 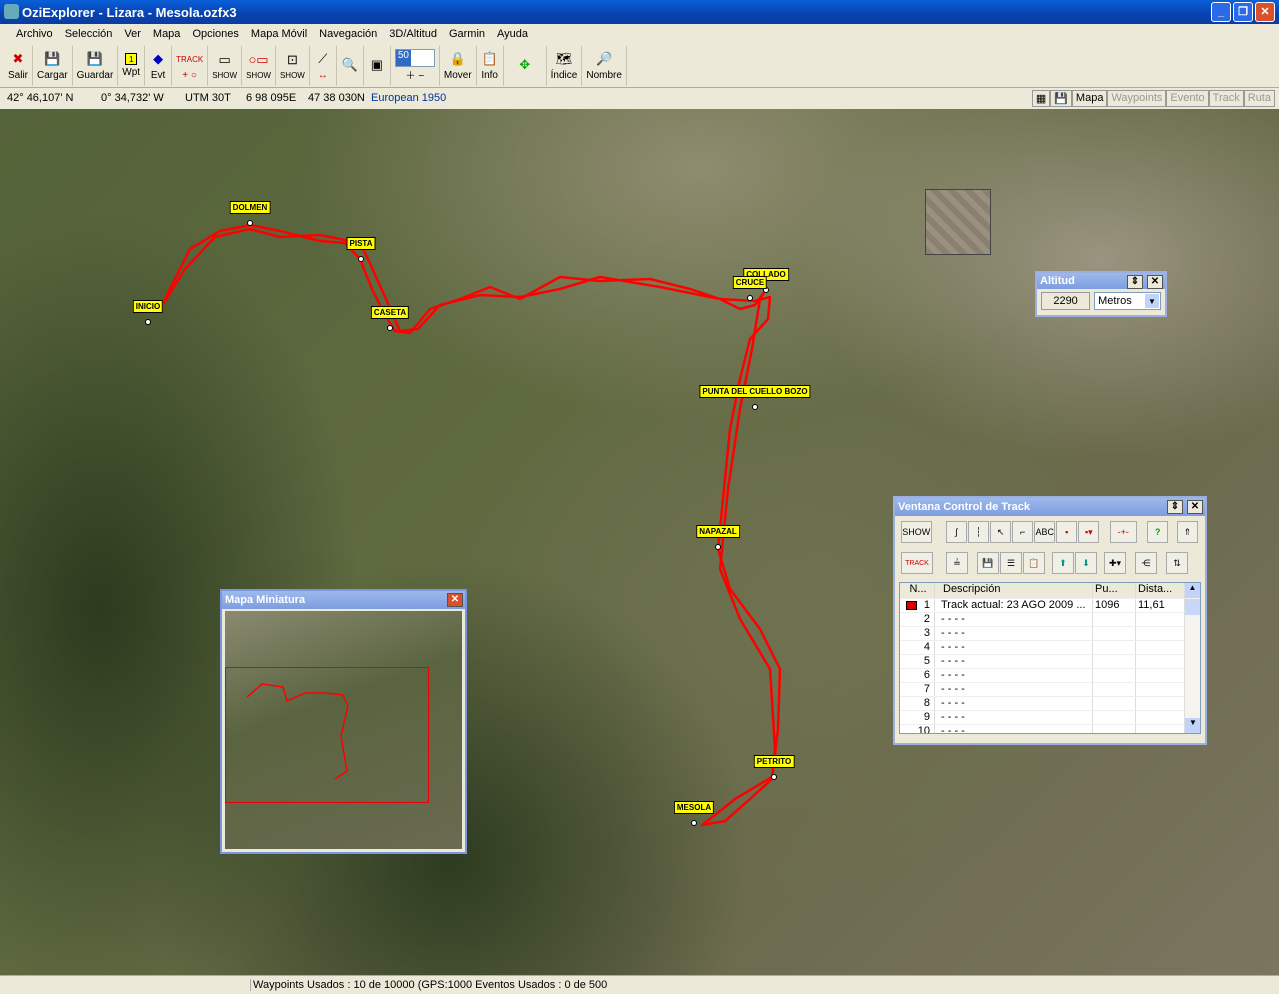 I want to click on scroll-thumb, so click(x=1192, y=607).